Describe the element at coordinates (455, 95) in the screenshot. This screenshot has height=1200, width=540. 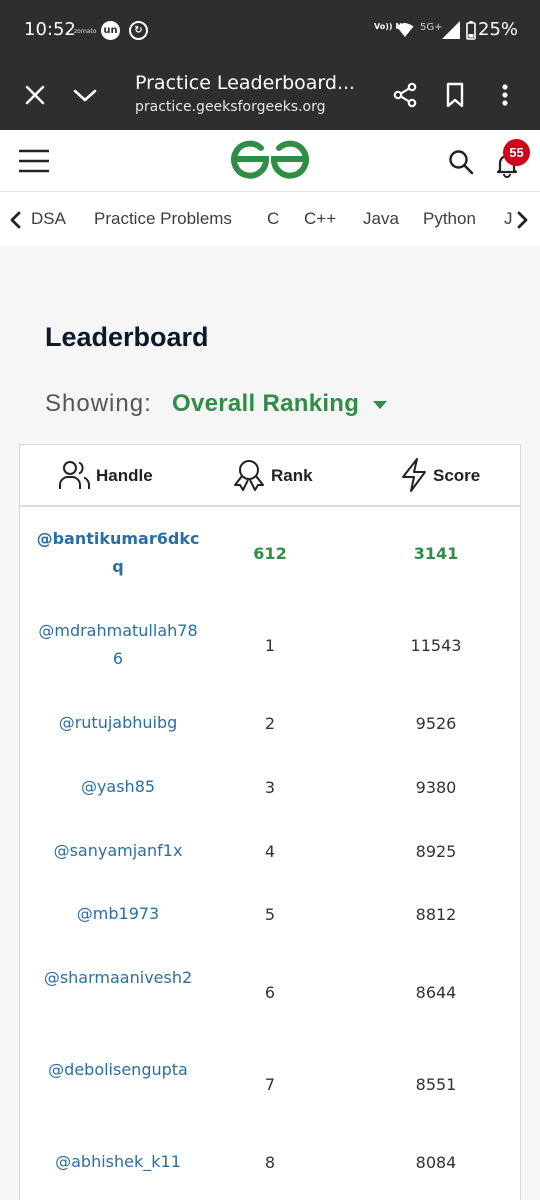
I see `bookmark-icon` at that location.